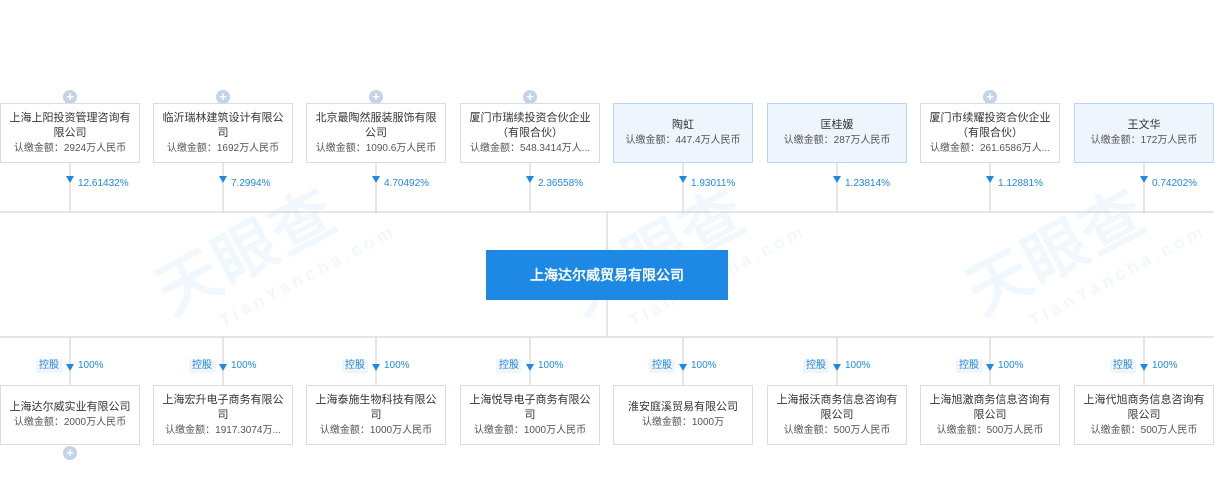 The width and height of the screenshot is (1214, 500). Describe the element at coordinates (868, 183) in the screenshot. I see `shareholder-percent: 1.23814%` at that location.